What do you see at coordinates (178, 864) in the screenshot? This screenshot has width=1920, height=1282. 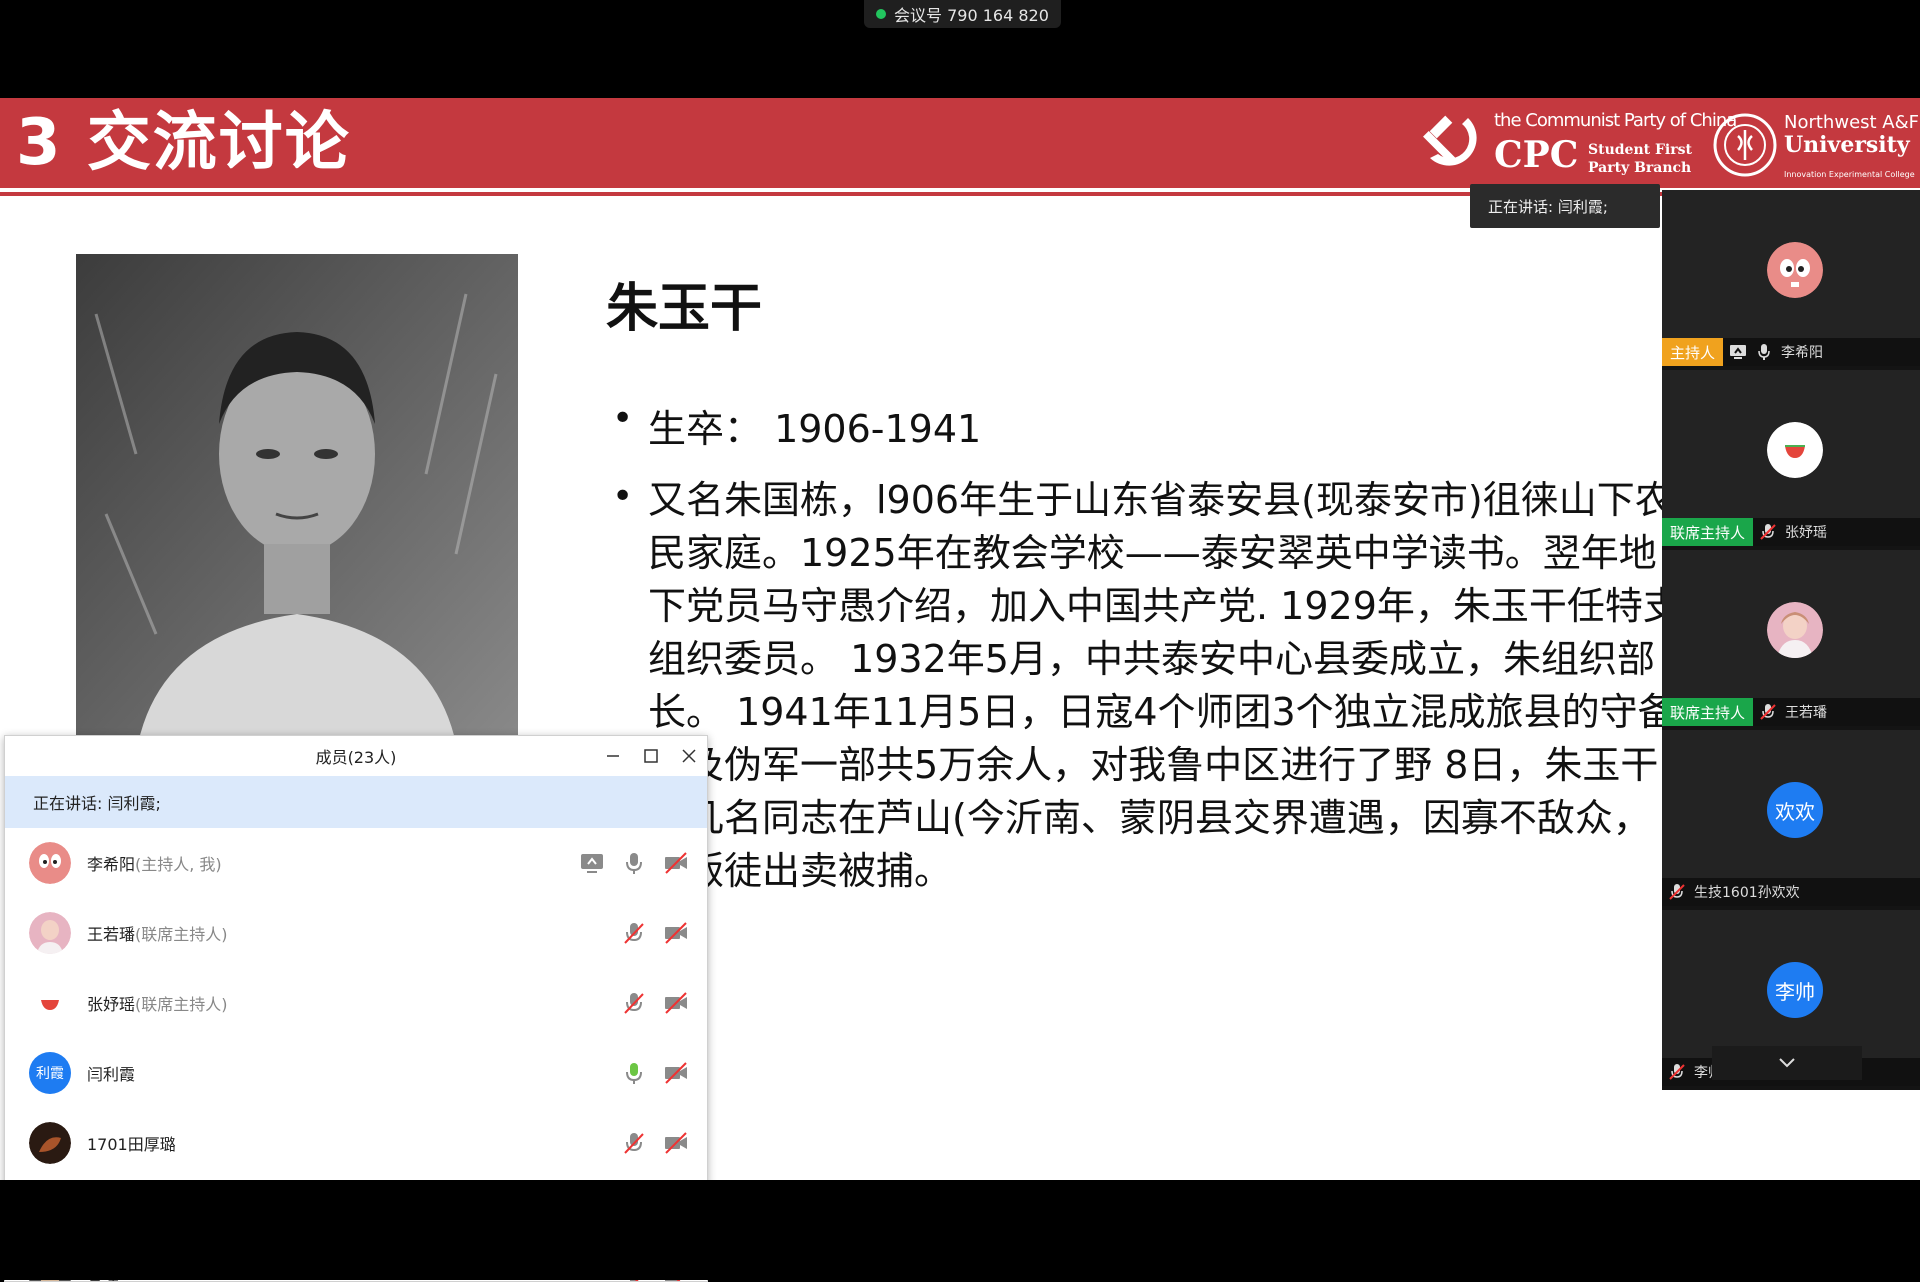 I see `member-role: (主持人, 我)` at bounding box center [178, 864].